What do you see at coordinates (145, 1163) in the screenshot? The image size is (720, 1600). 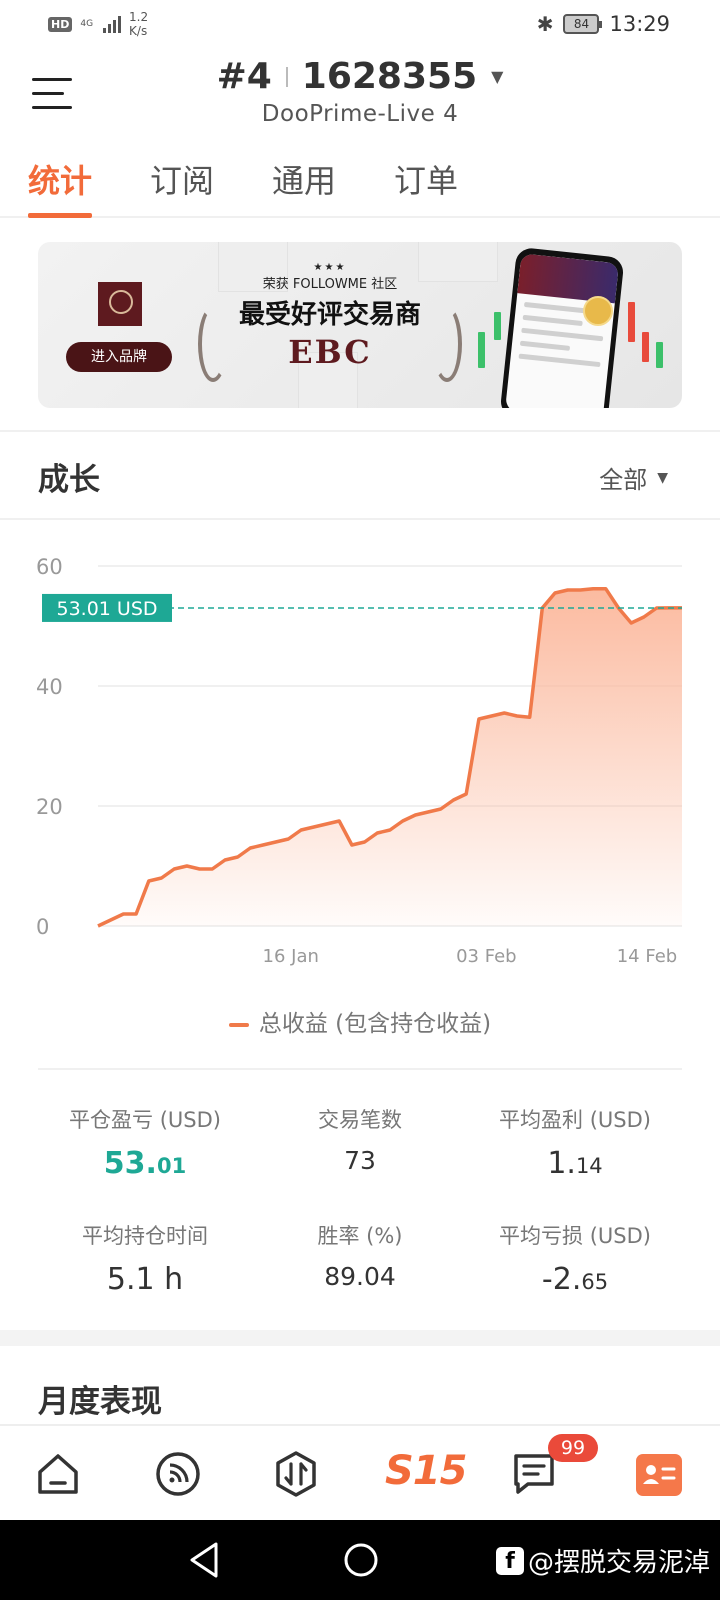 I see `stat-value: 53.01` at bounding box center [145, 1163].